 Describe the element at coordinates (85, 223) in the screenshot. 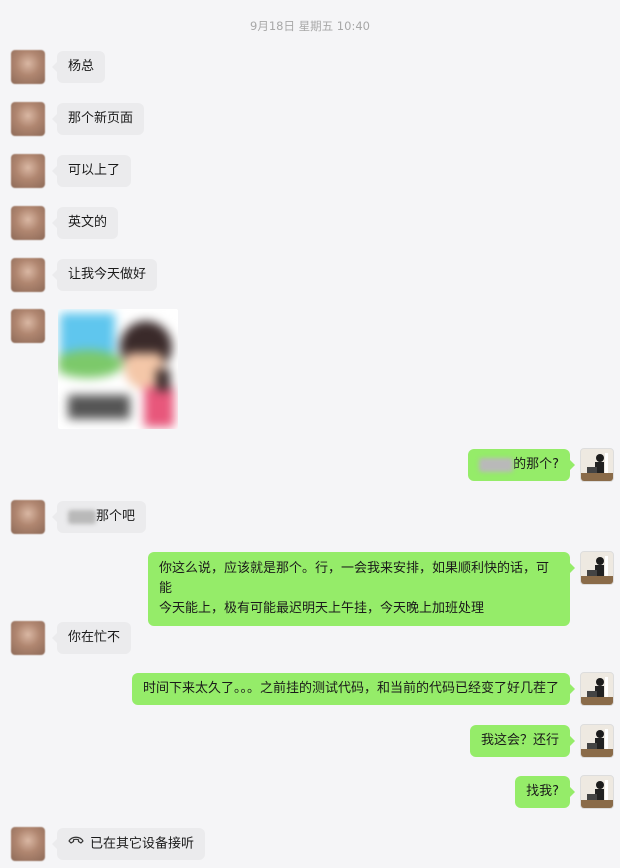

I see `message-bubble: 英文的` at that location.